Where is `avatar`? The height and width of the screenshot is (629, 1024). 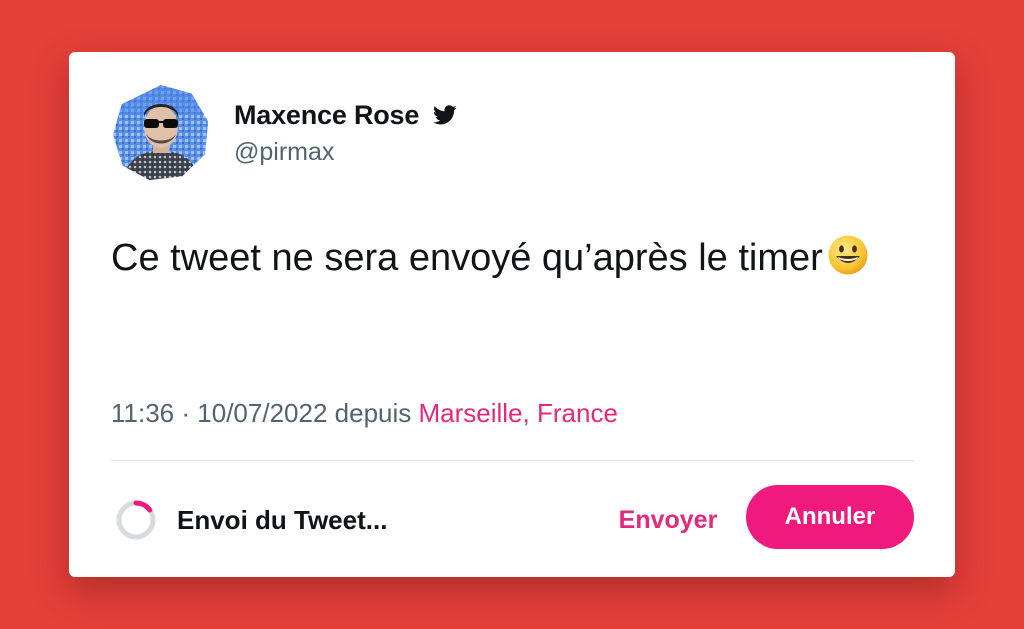 avatar is located at coordinates (161, 133).